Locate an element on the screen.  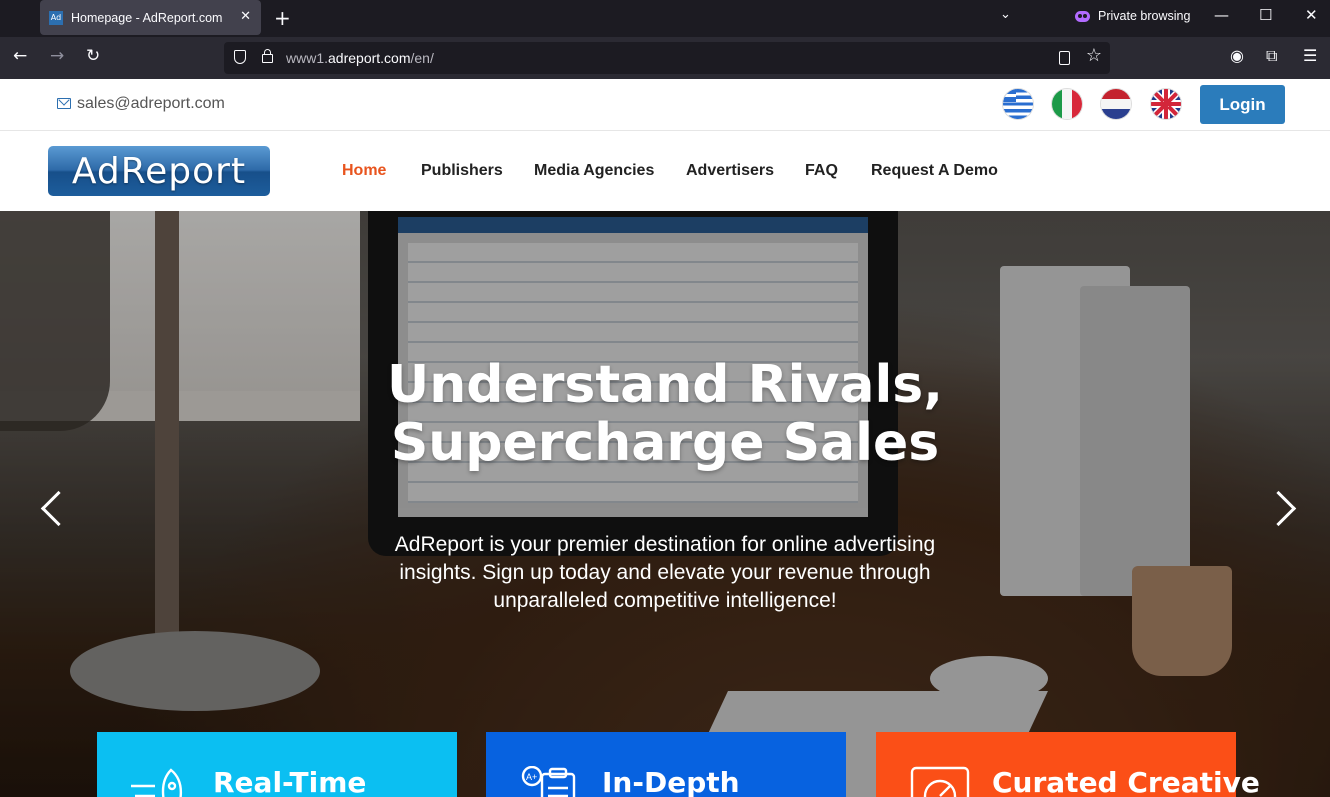
chevron-down-icon: ⌄ is located at coordinates (1005, 14).